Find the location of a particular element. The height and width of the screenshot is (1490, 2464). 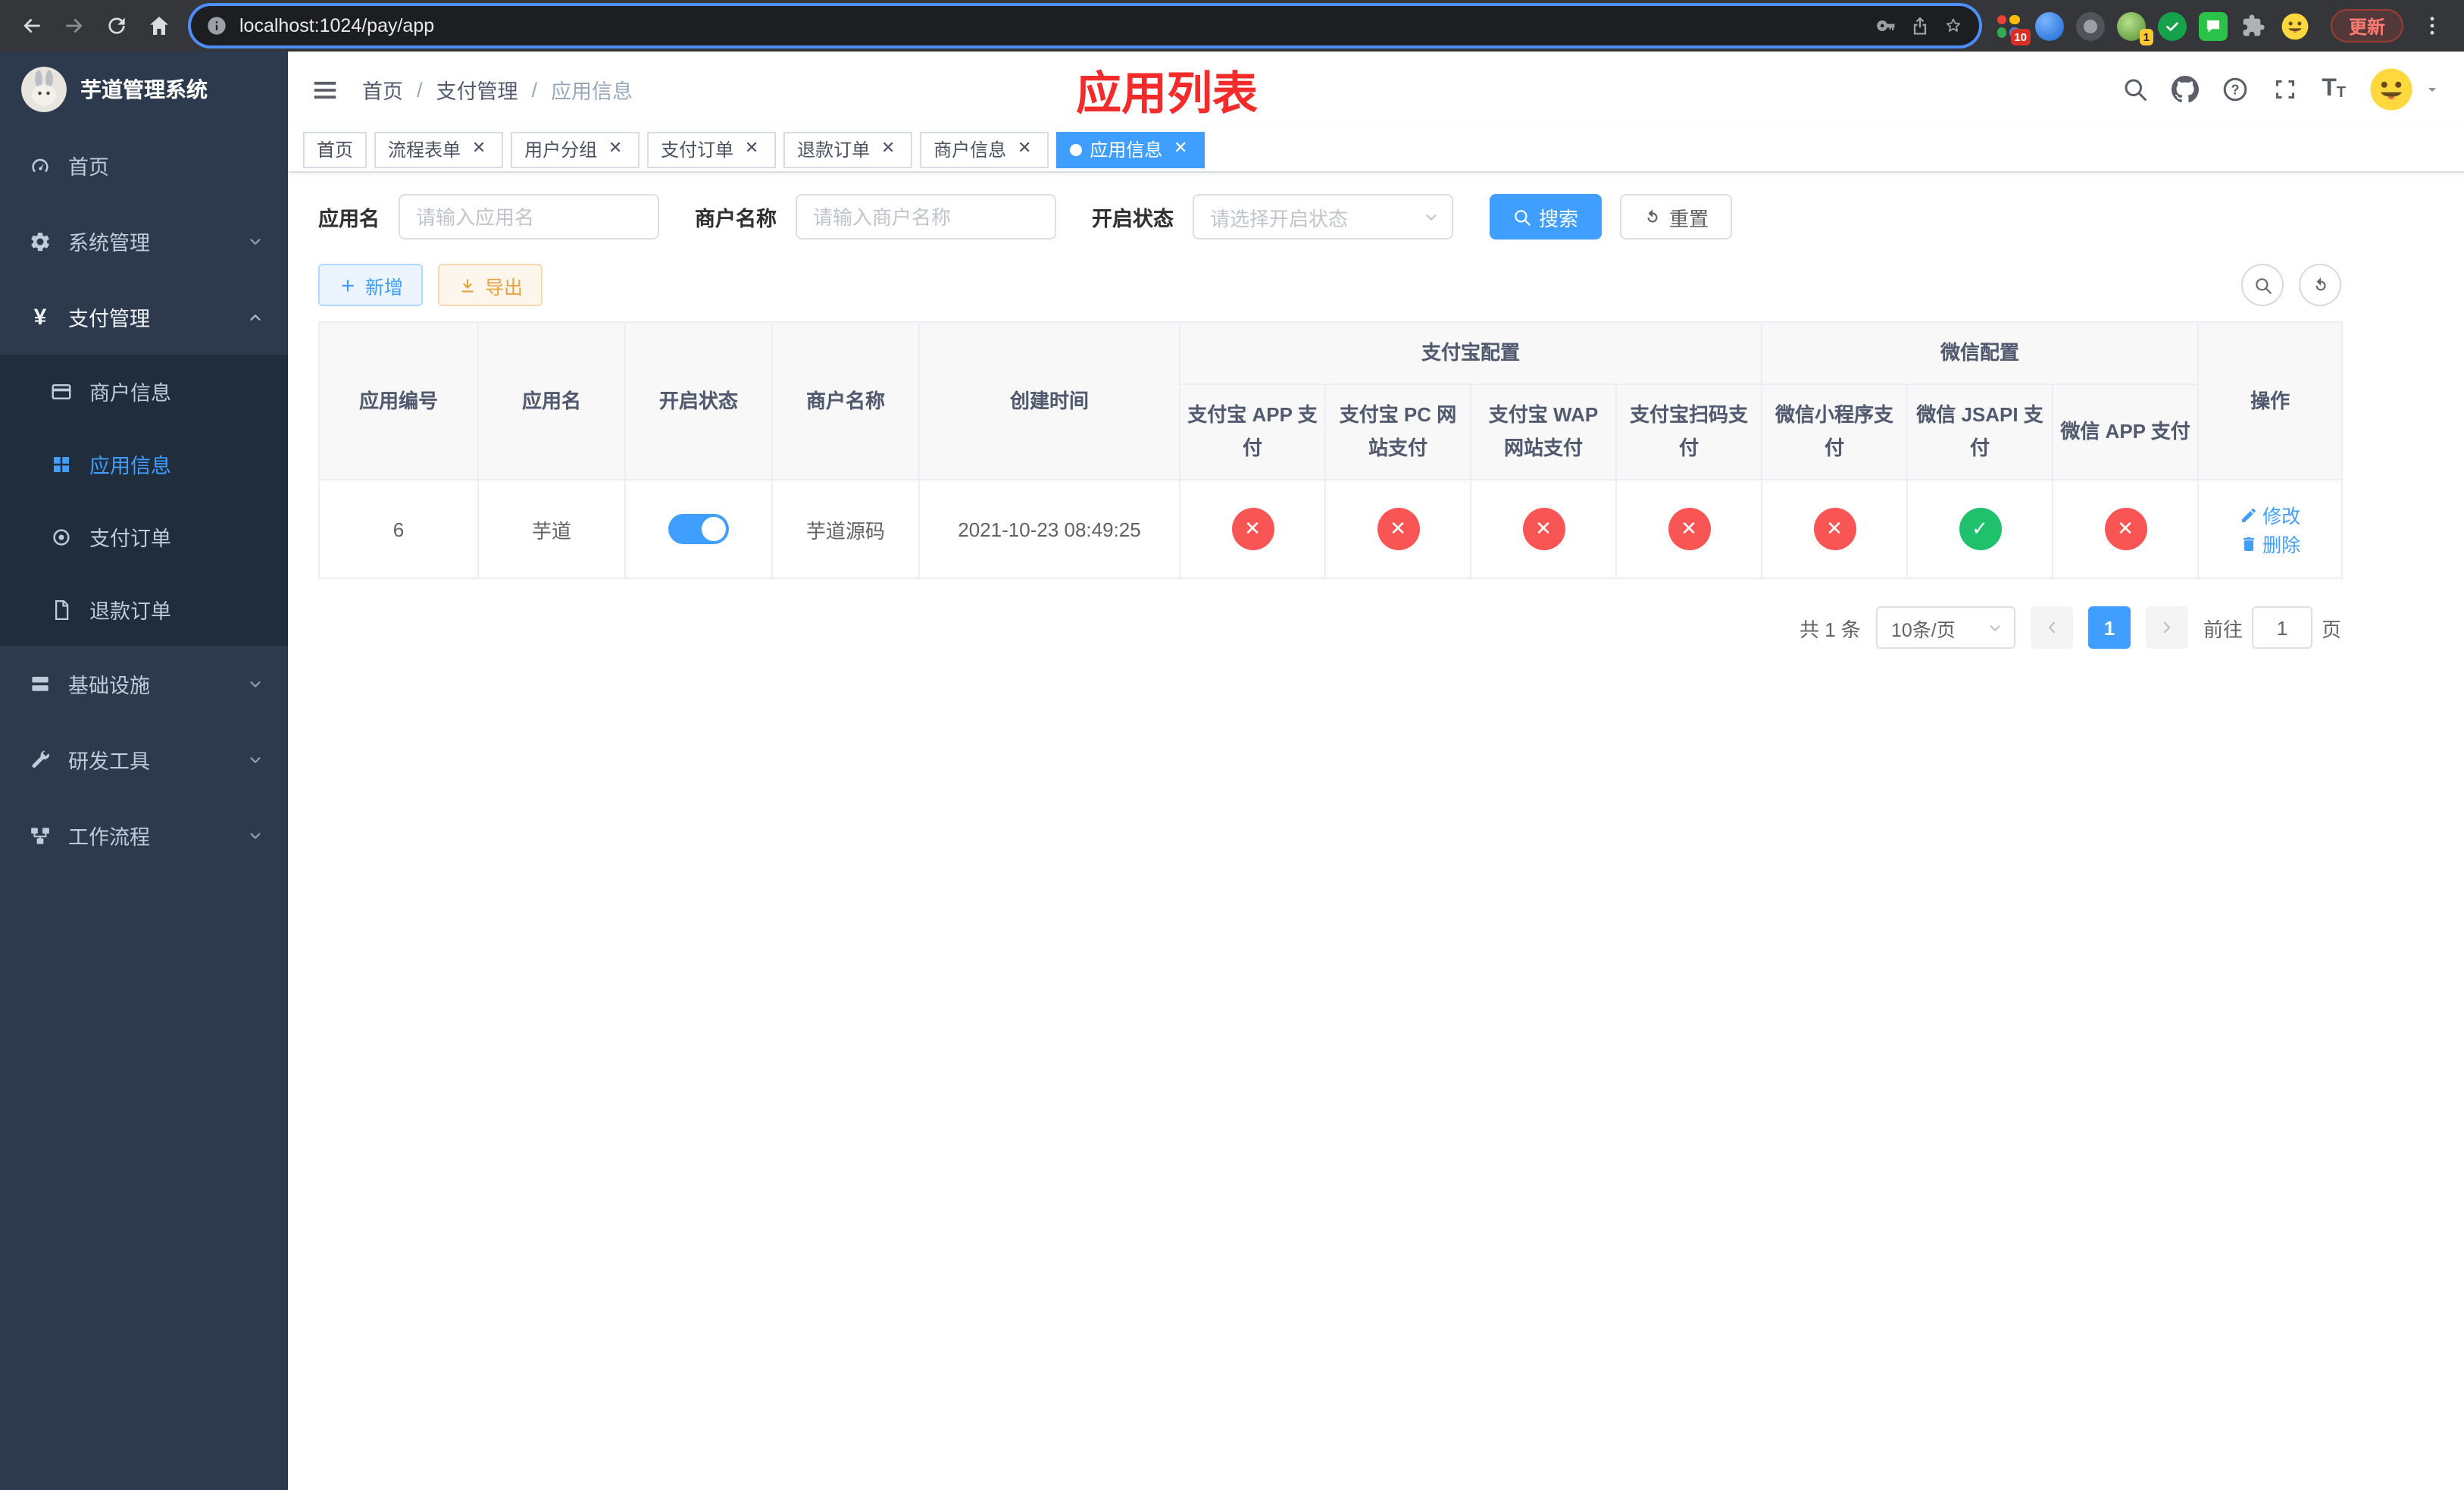

credit-card-icon is located at coordinates (61, 391).